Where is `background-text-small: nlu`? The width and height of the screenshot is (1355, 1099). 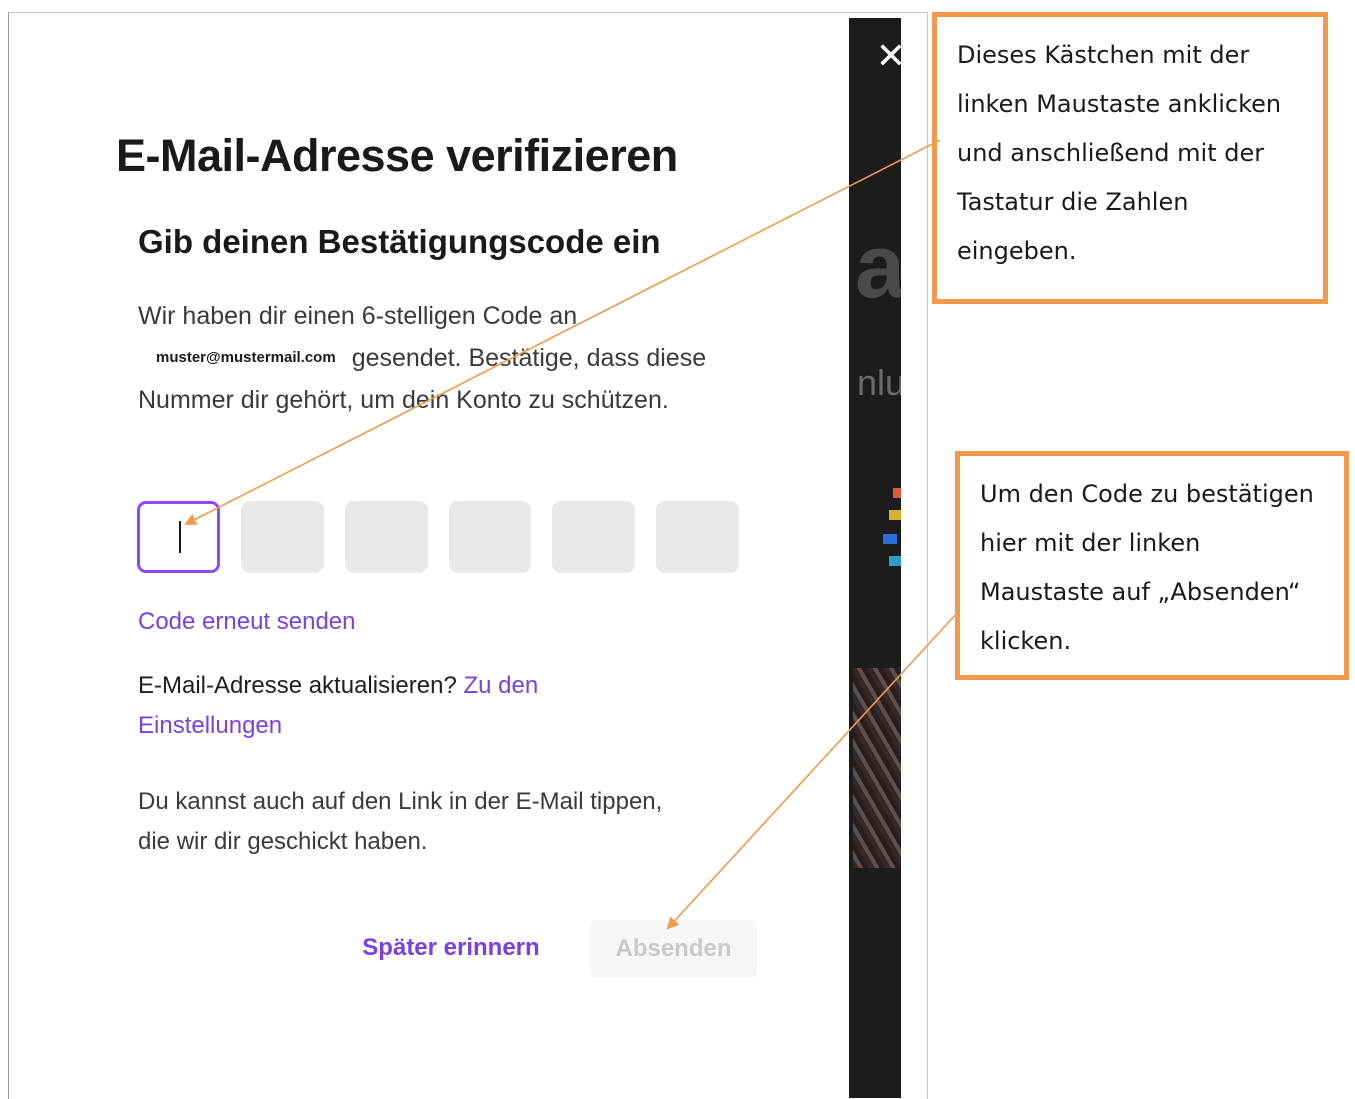
background-text-small: nlu is located at coordinates (879, 382).